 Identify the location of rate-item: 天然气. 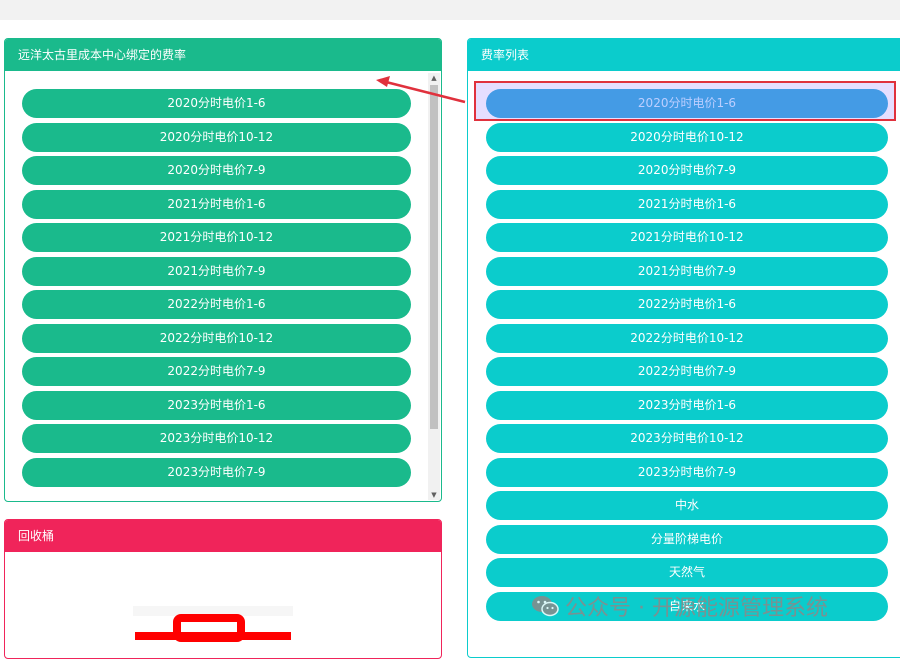
(687, 572).